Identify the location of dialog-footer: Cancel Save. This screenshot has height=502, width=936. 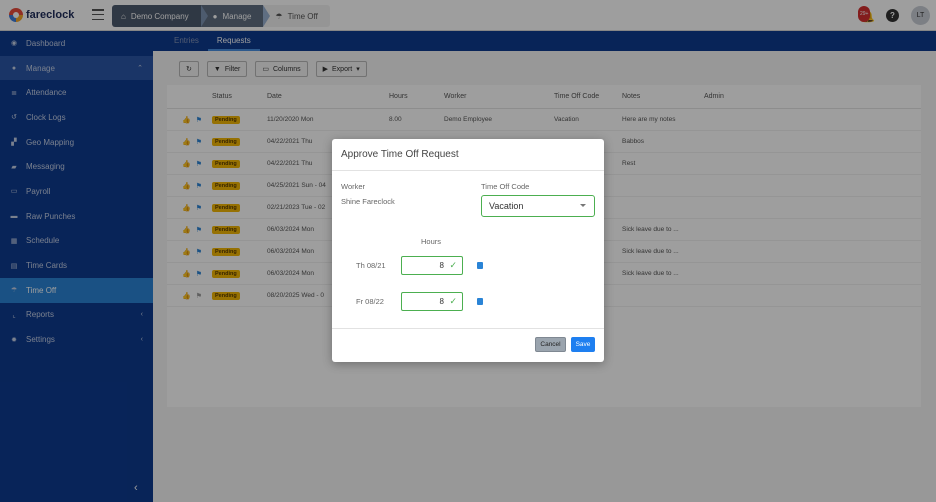
(468, 345).